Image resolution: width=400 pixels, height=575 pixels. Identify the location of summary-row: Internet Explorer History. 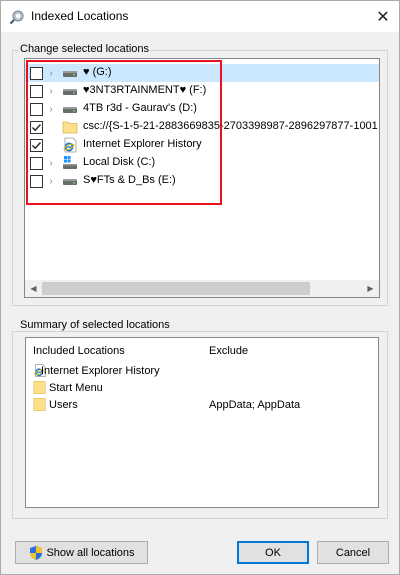
(202, 371).